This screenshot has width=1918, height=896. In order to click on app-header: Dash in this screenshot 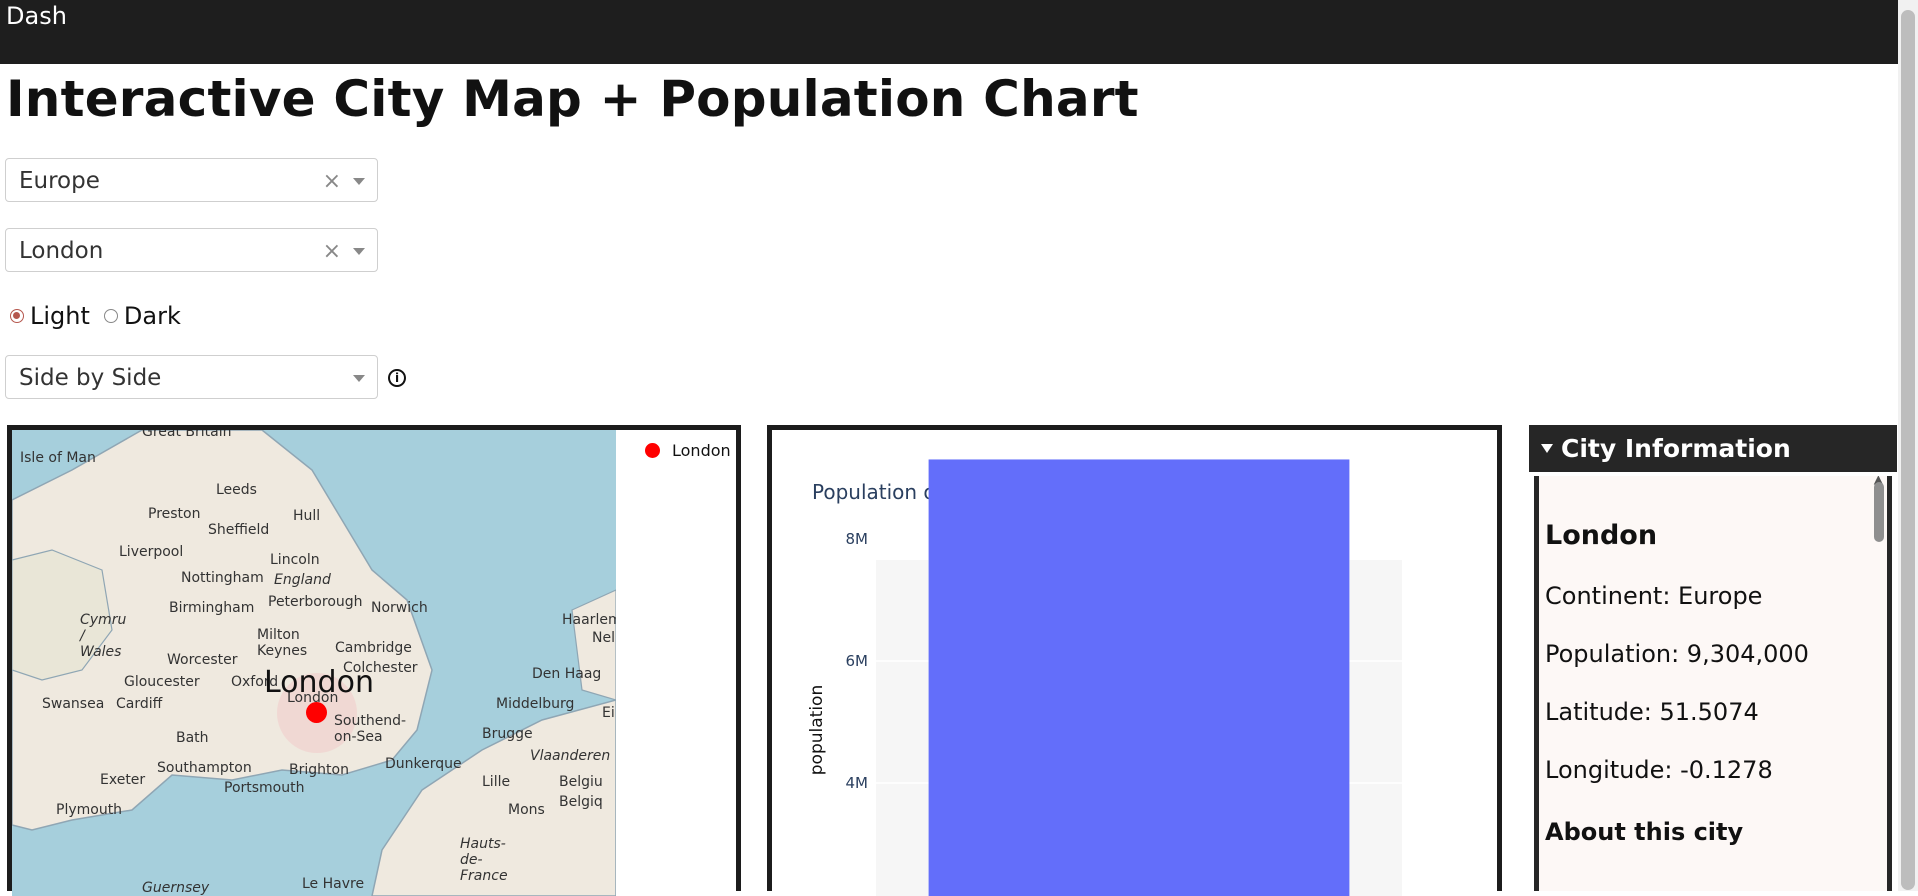, I will do `click(959, 32)`.